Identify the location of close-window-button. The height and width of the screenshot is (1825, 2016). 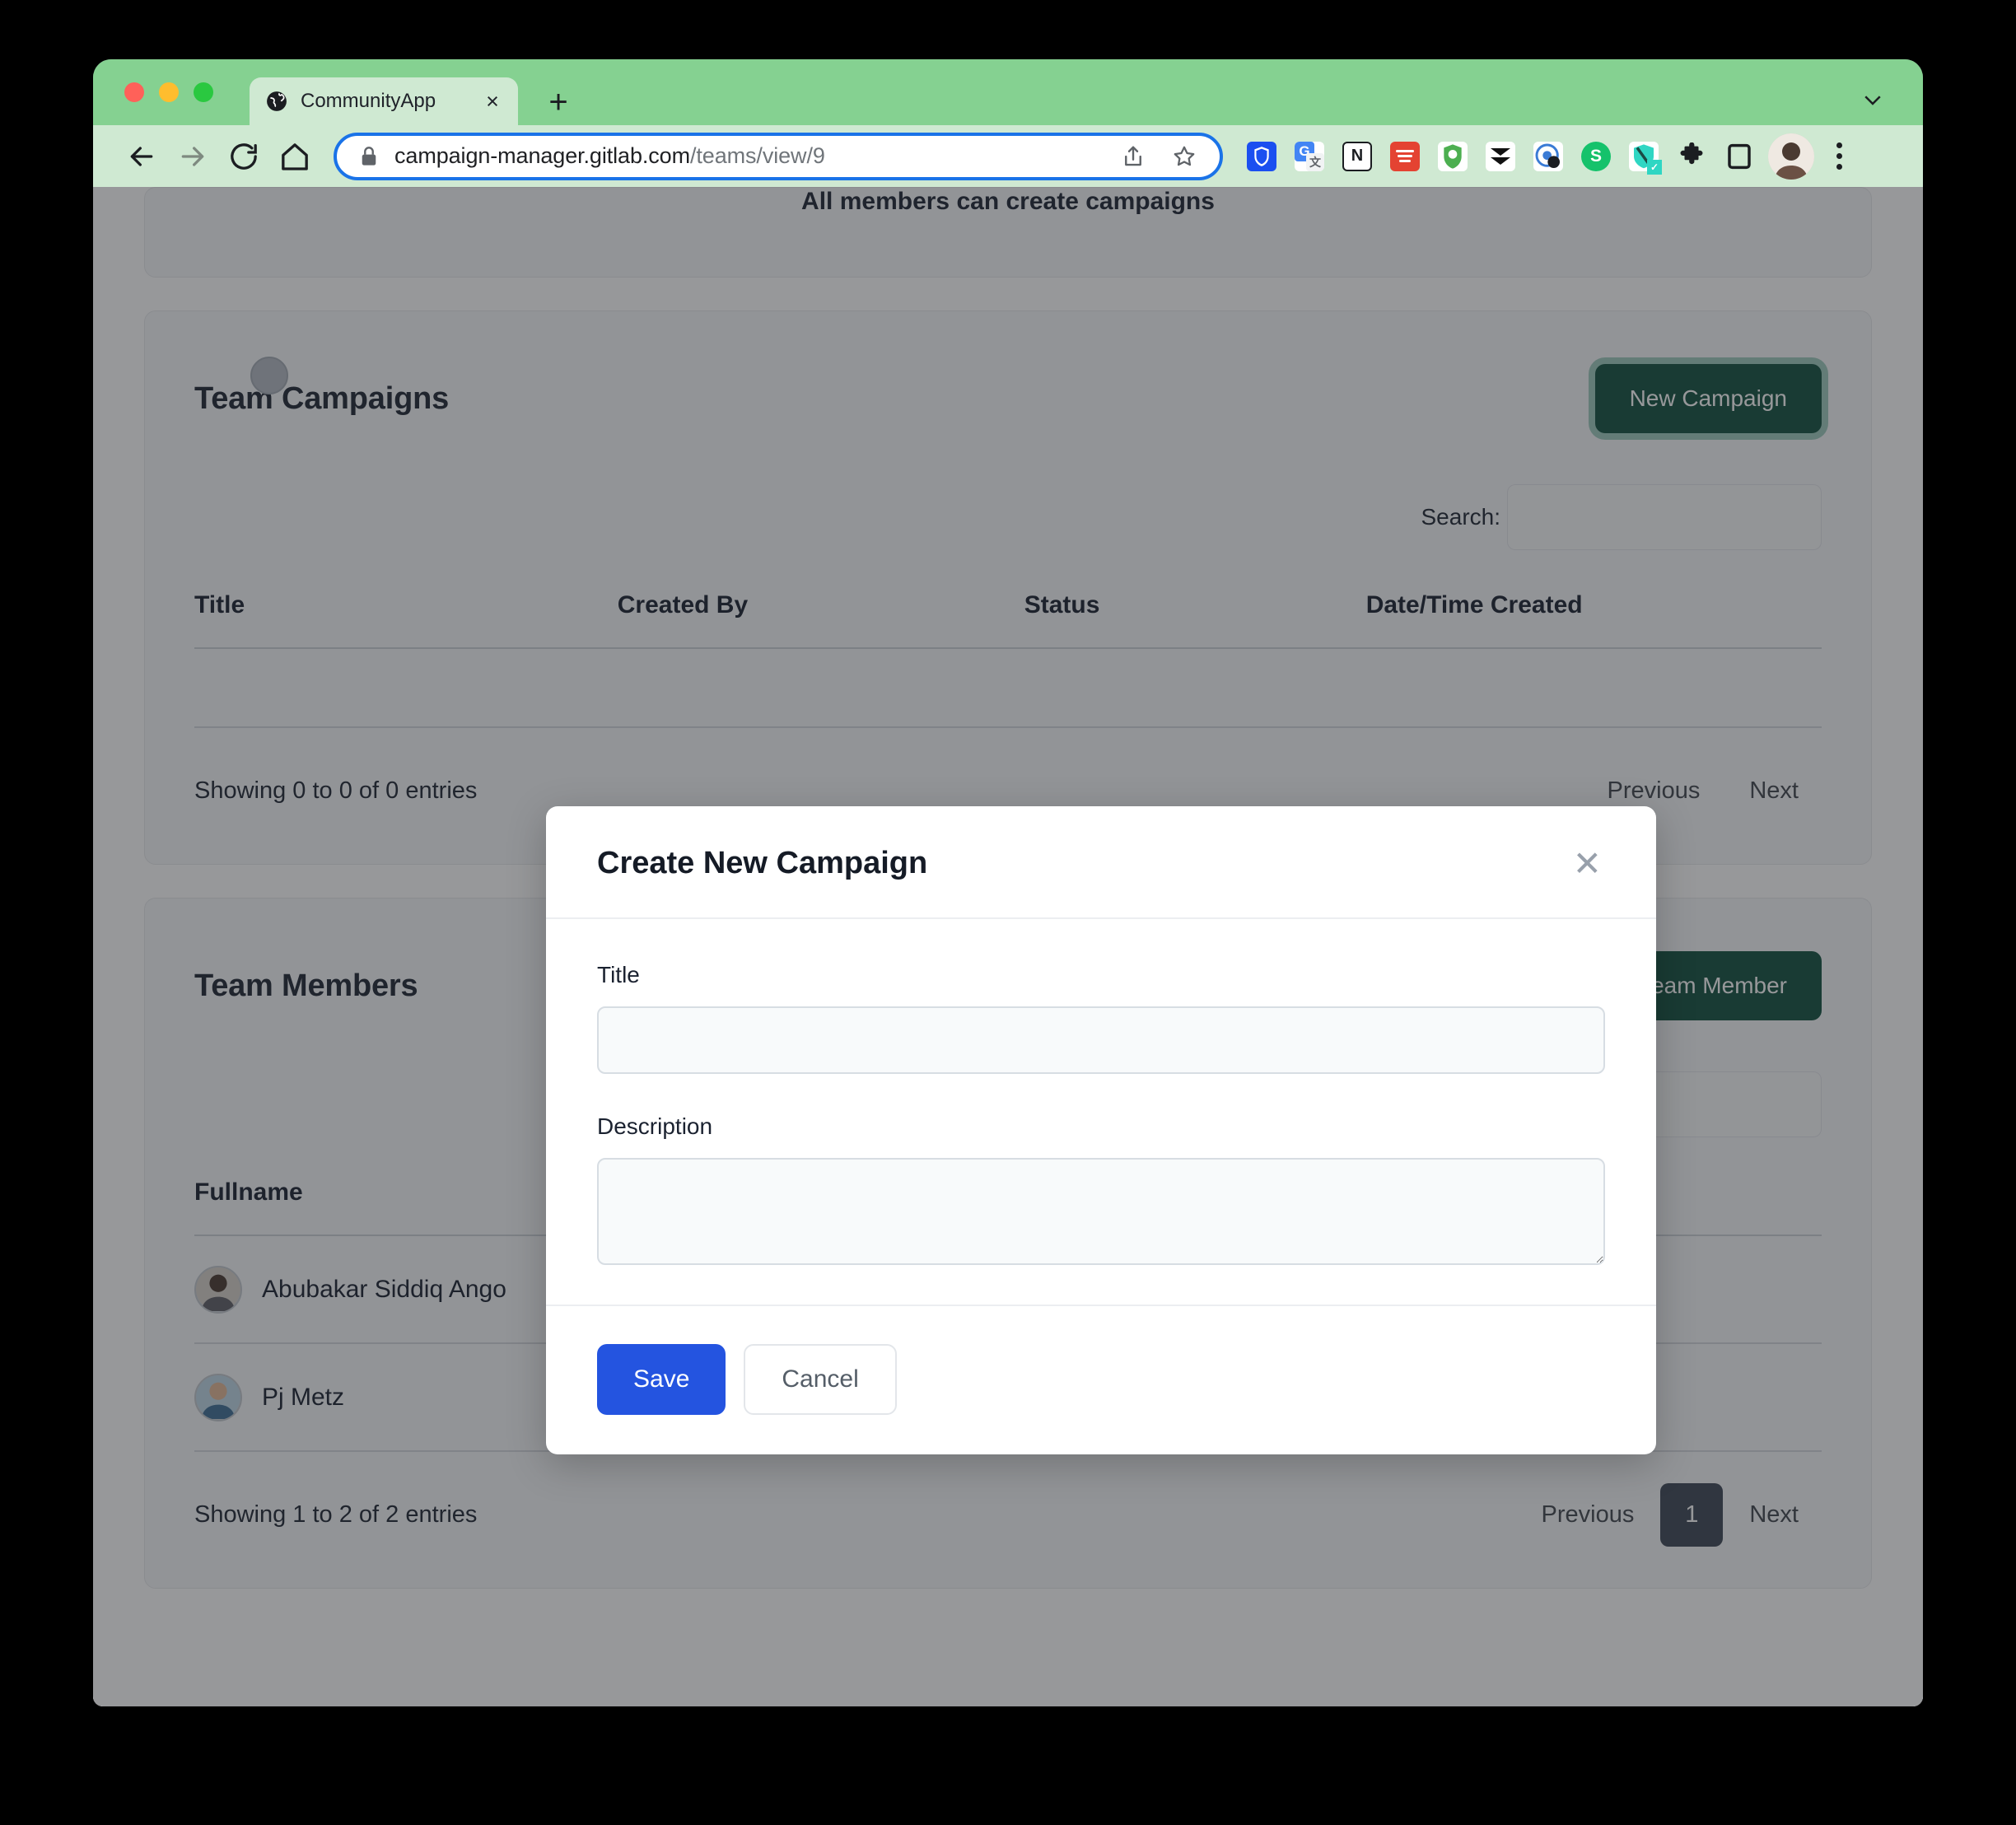
(134, 92).